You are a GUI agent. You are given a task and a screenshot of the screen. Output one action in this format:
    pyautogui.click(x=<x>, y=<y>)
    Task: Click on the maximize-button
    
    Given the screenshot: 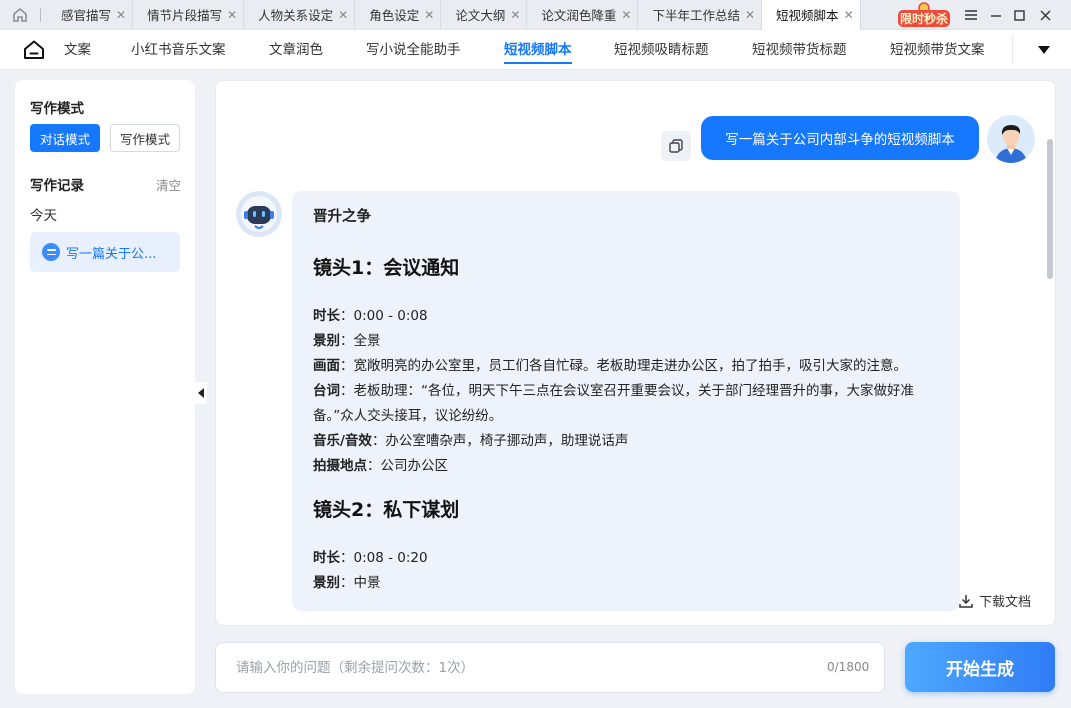 What is the action you would take?
    pyautogui.click(x=1019, y=15)
    